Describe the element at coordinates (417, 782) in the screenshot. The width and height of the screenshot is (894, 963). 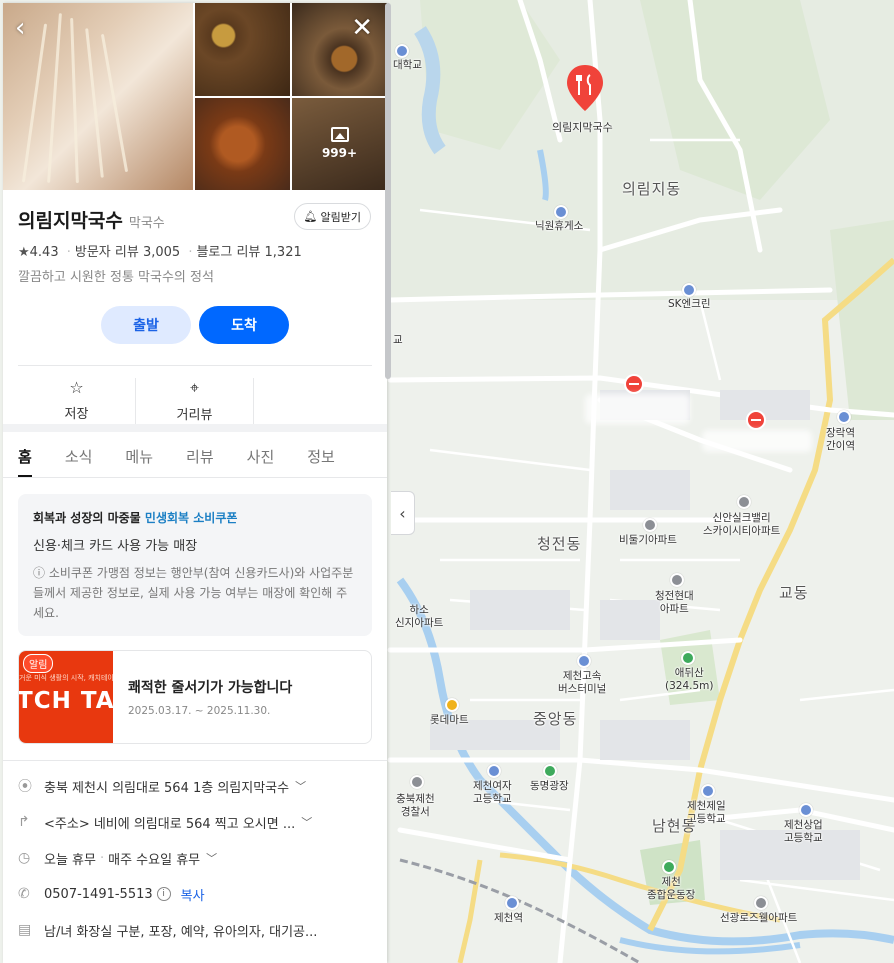
I see `police-icon` at that location.